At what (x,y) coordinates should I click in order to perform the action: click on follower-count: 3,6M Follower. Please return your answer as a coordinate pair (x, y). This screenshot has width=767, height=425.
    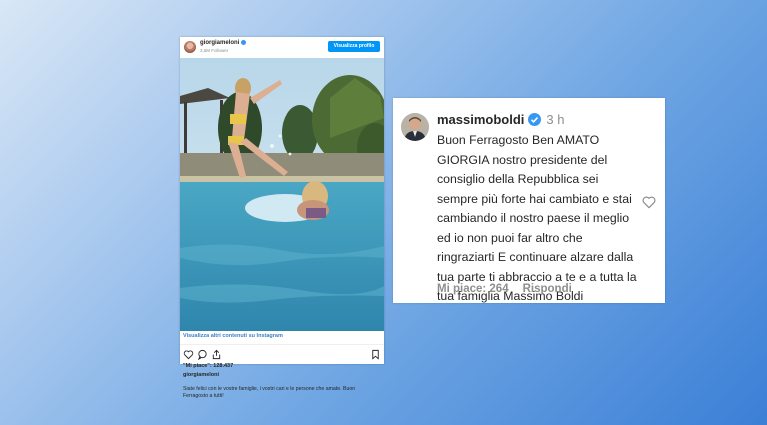
    Looking at the image, I should click on (214, 50).